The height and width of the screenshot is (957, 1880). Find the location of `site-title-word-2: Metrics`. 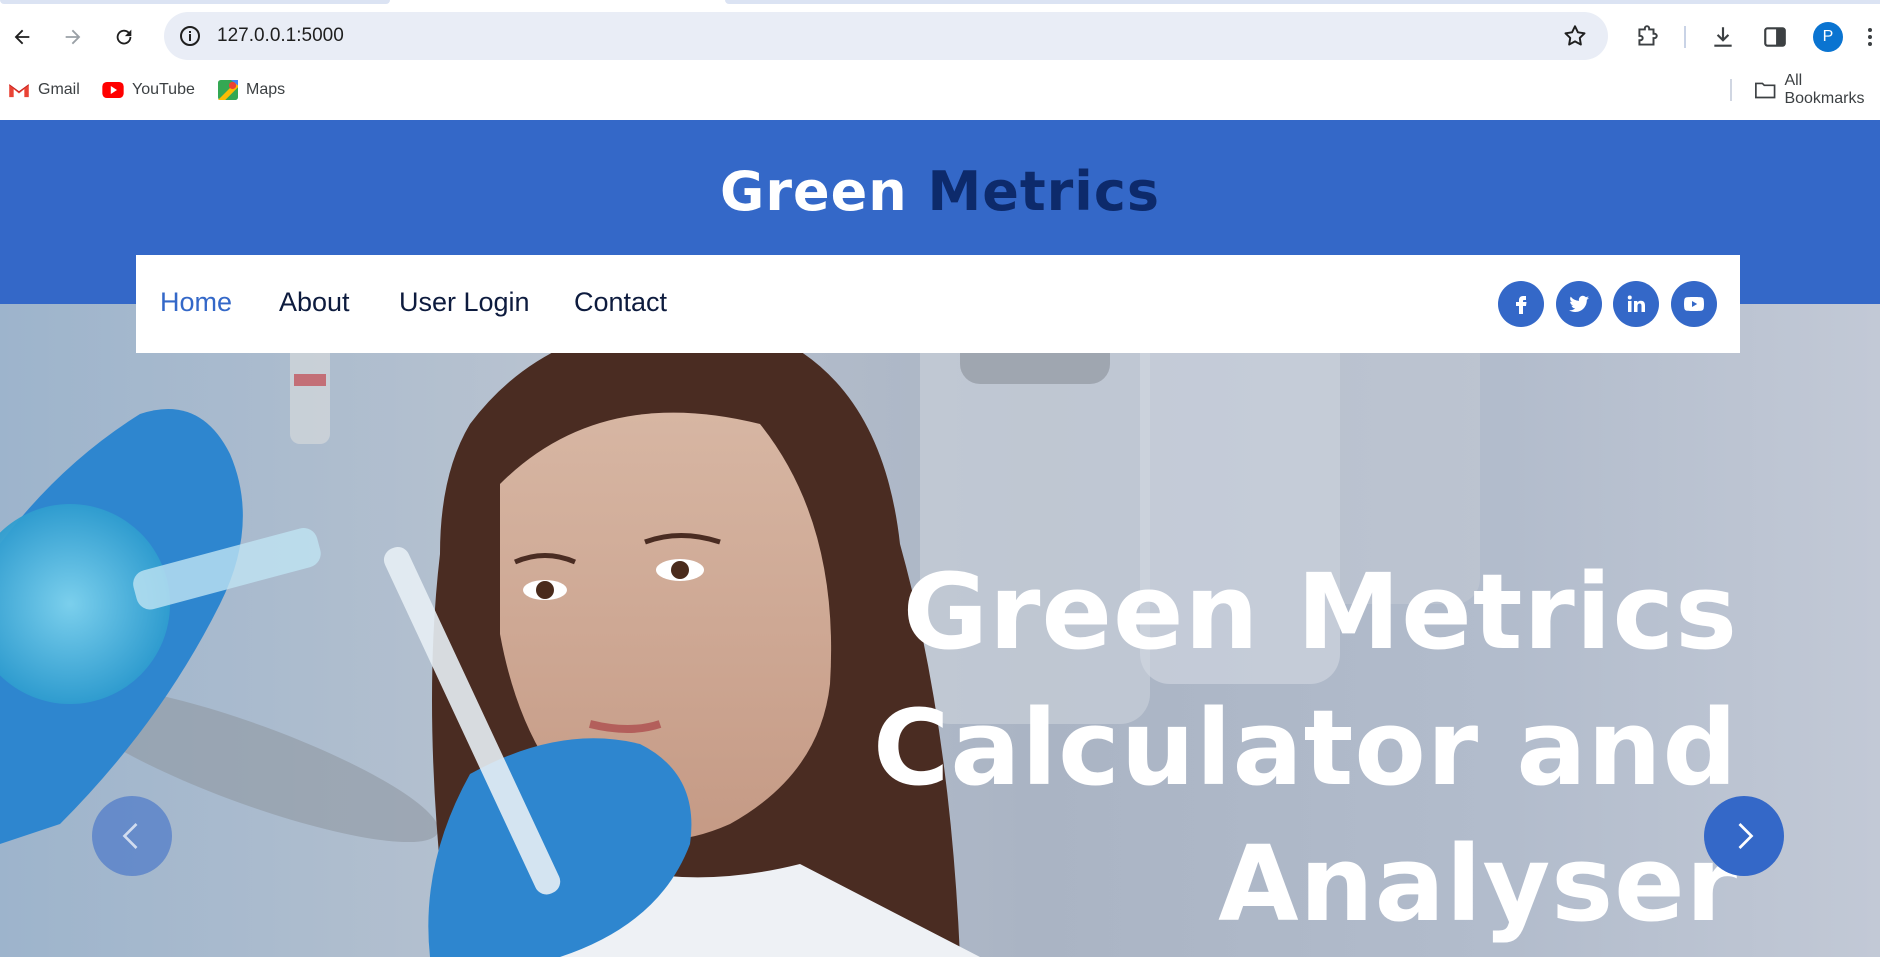

site-title-word-2: Metrics is located at coordinates (1043, 191).